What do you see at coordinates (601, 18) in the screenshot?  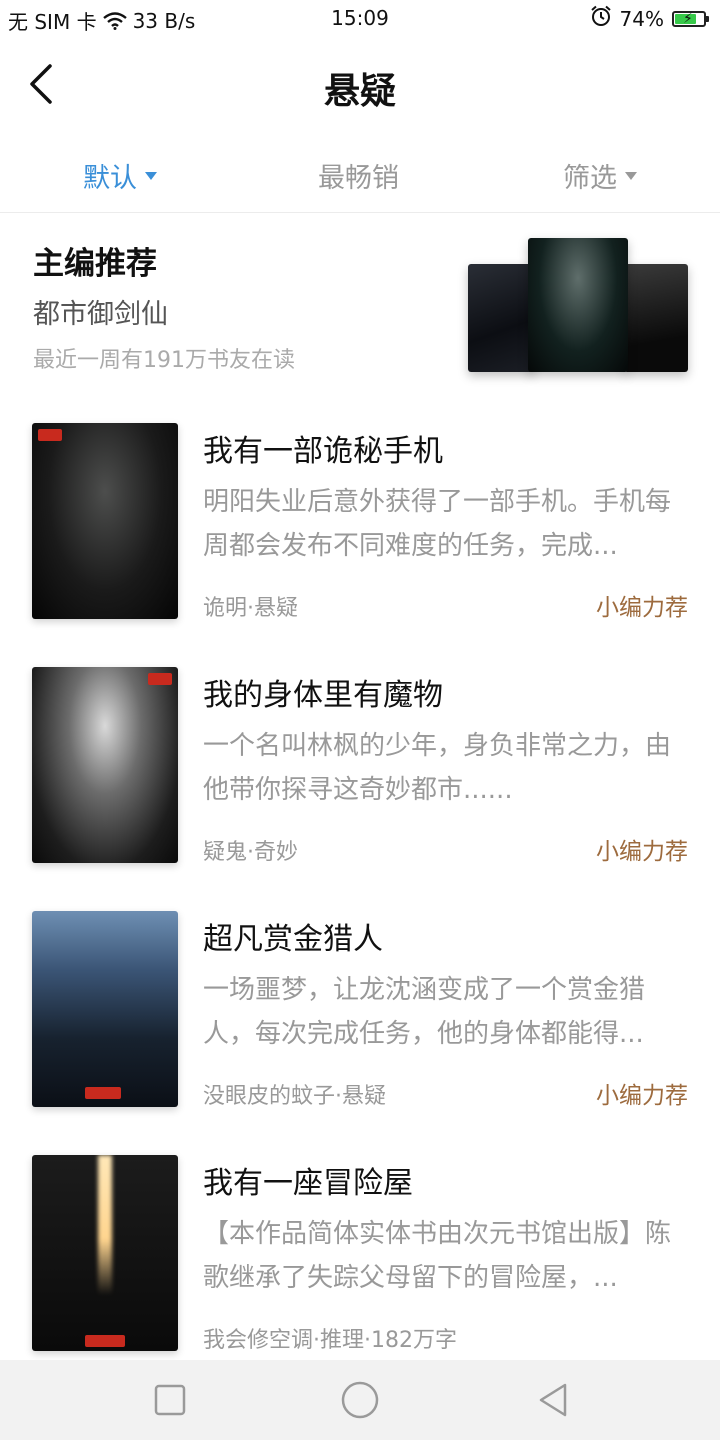 I see `alarm-icon` at bounding box center [601, 18].